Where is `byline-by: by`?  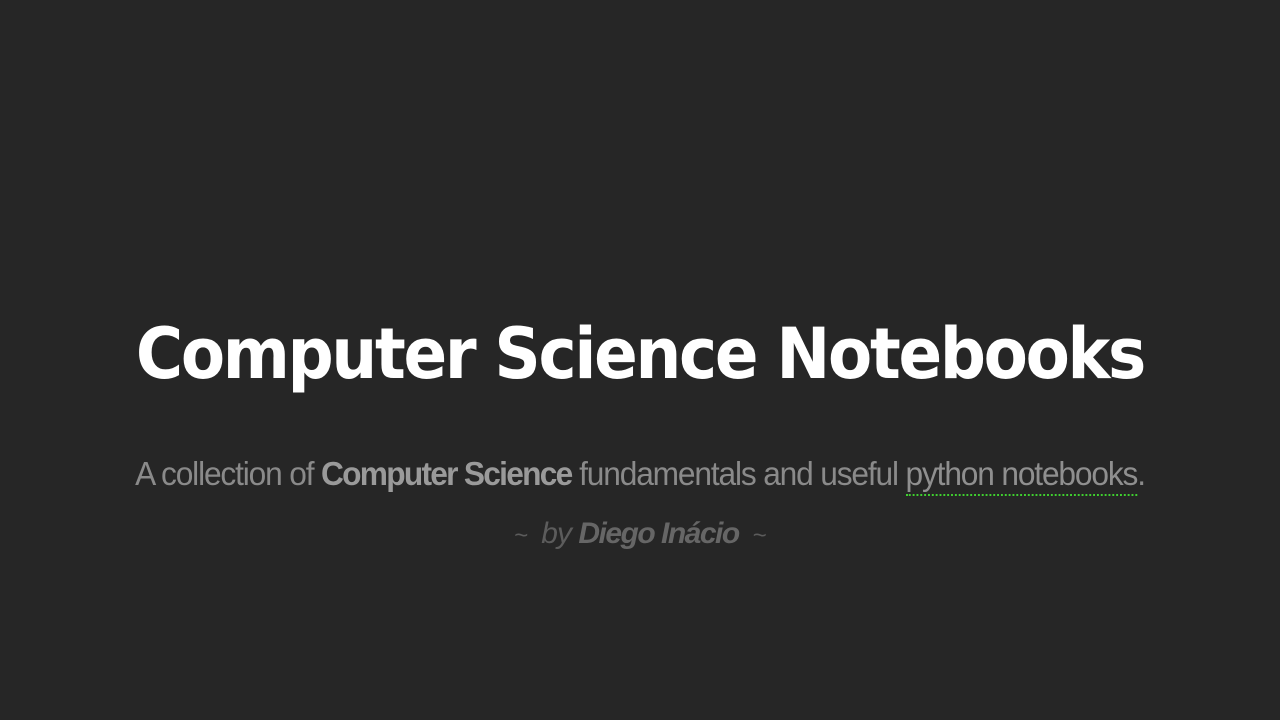
byline-by: by is located at coordinates (556, 533).